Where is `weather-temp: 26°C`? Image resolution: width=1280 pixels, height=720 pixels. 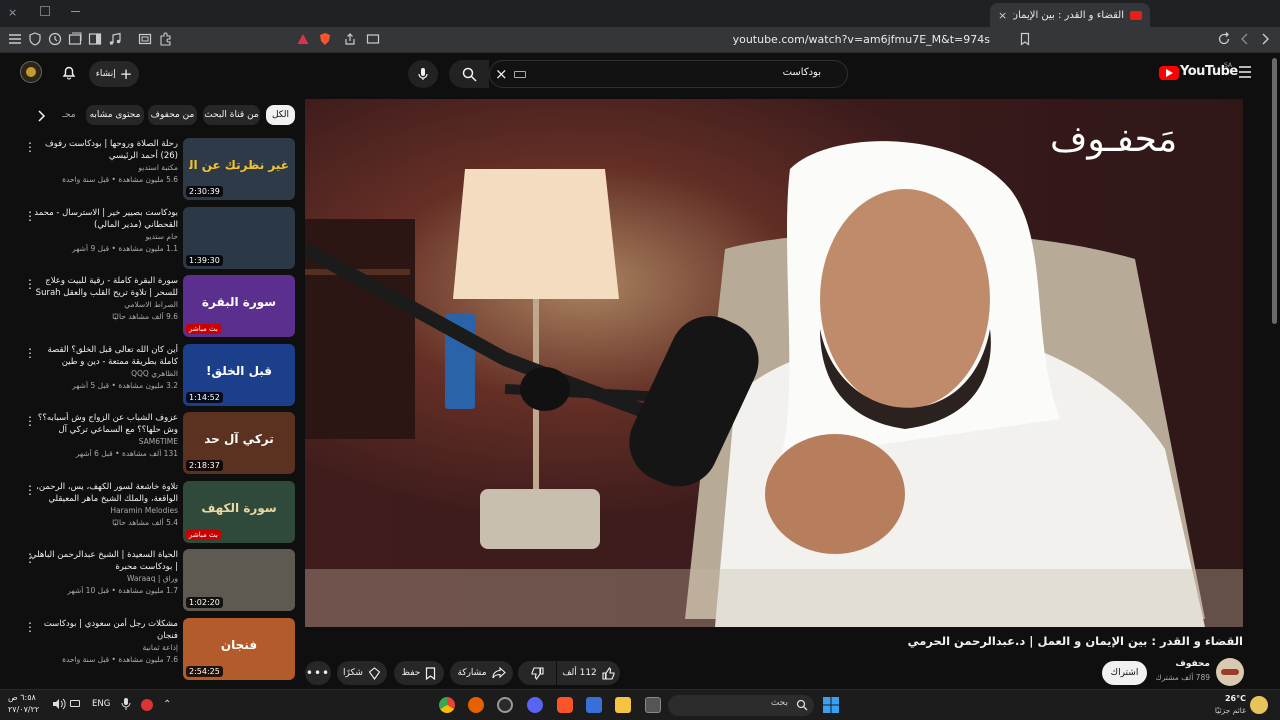 weather-temp: 26°C is located at coordinates (1223, 698).